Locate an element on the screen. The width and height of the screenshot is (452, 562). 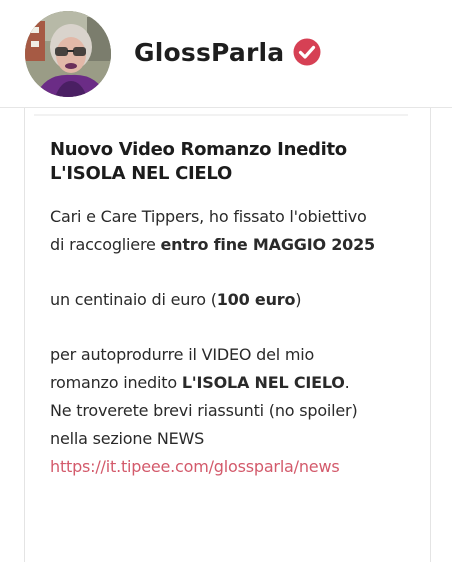
paragraph-text: un centinaio di euro ( is located at coordinates (133, 299).